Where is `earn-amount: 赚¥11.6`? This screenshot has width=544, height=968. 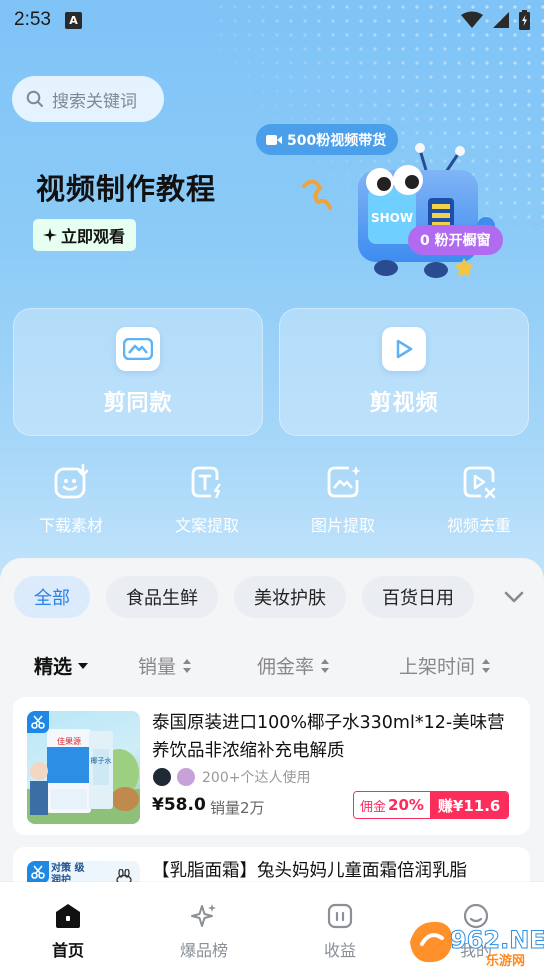
earn-amount: 赚¥11.6 is located at coordinates (469, 805).